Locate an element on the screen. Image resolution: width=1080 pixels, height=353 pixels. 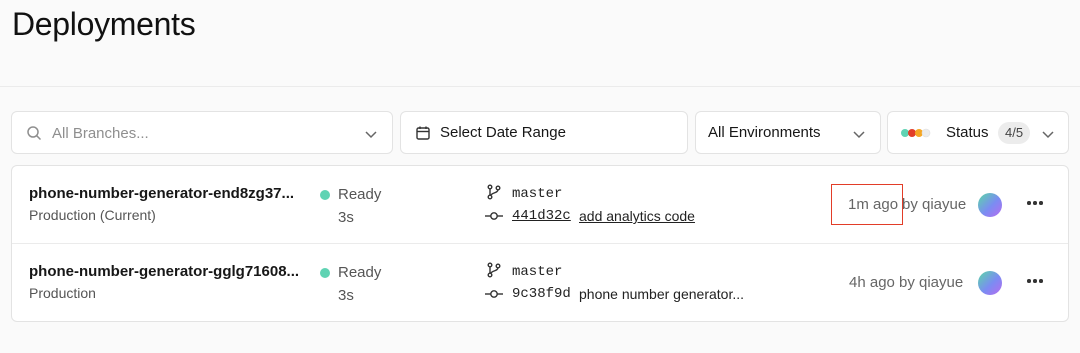
commit-hash-link: 441d32c is located at coordinates (541, 216).